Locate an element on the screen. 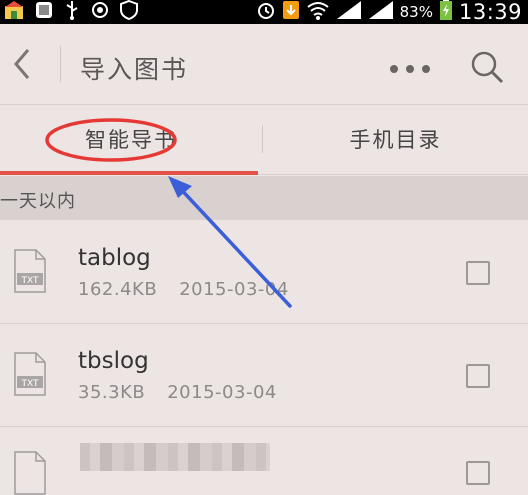 This screenshot has width=528, height=495. tab-smart-import-label: 智能导书 is located at coordinates (131, 140).